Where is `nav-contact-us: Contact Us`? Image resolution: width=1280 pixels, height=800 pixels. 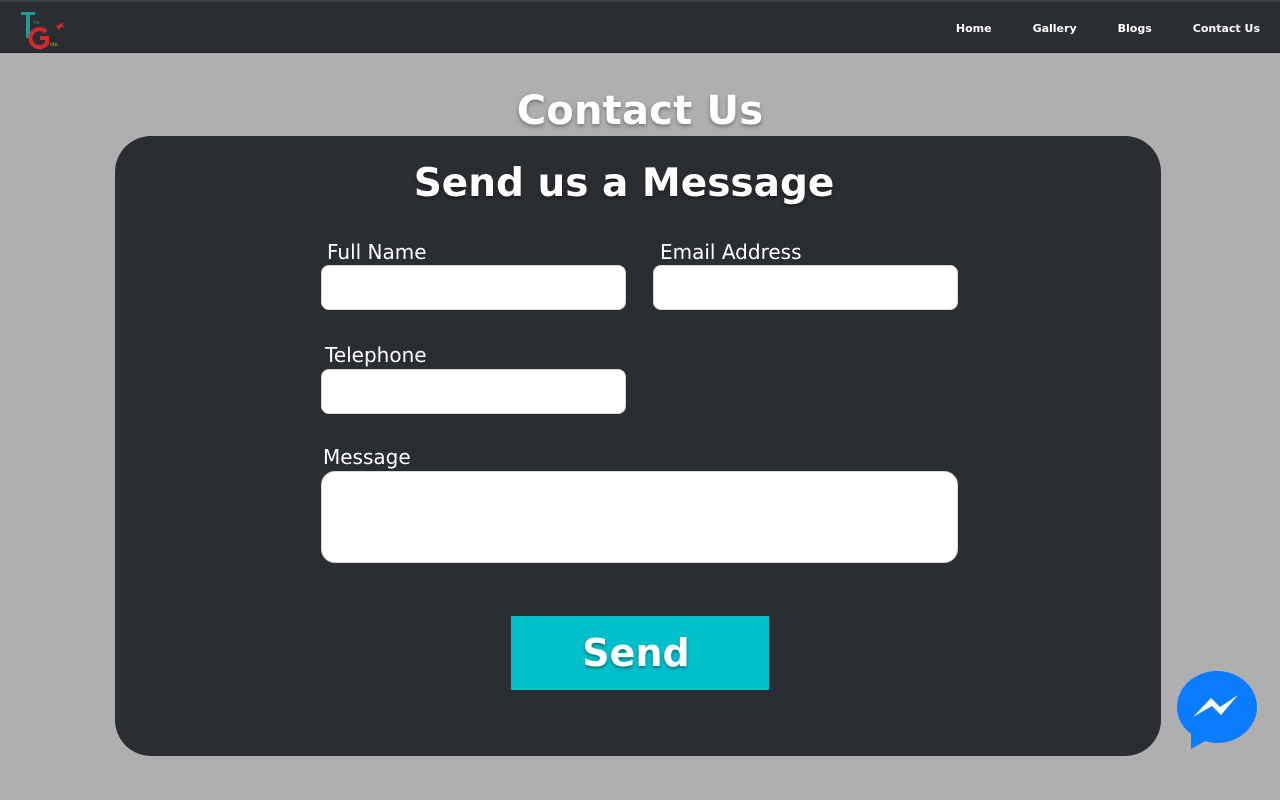
nav-contact-us: Contact Us is located at coordinates (1226, 28).